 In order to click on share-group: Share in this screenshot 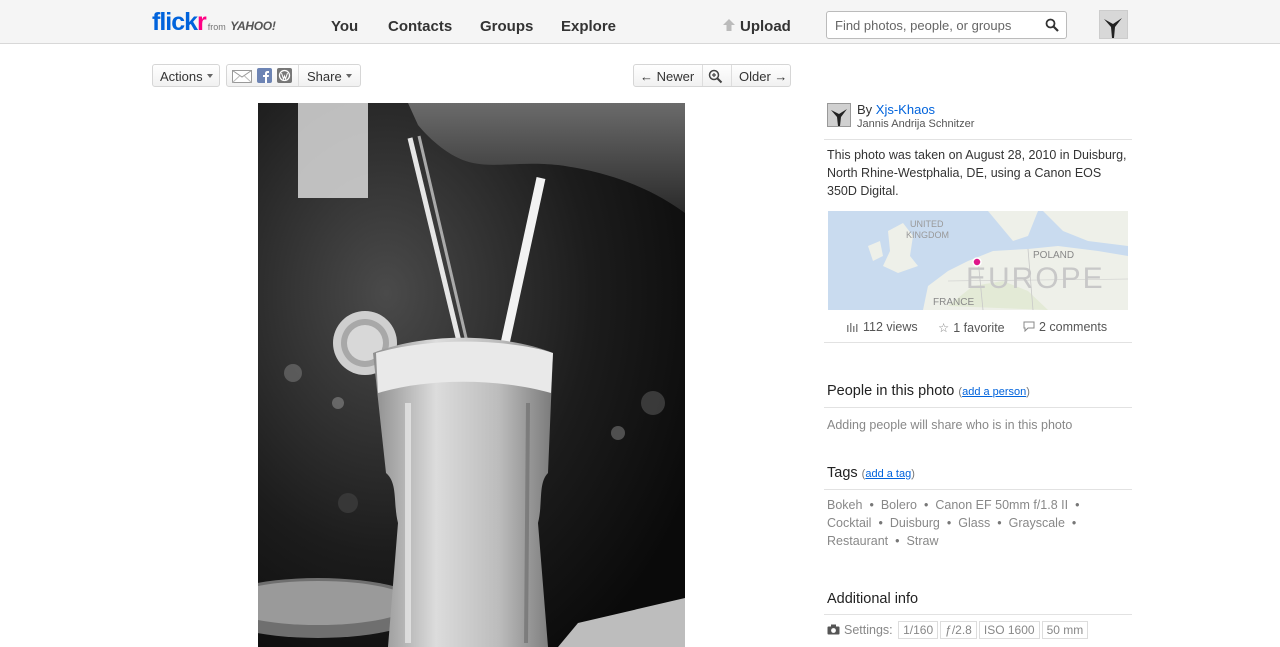, I will do `click(293, 75)`.